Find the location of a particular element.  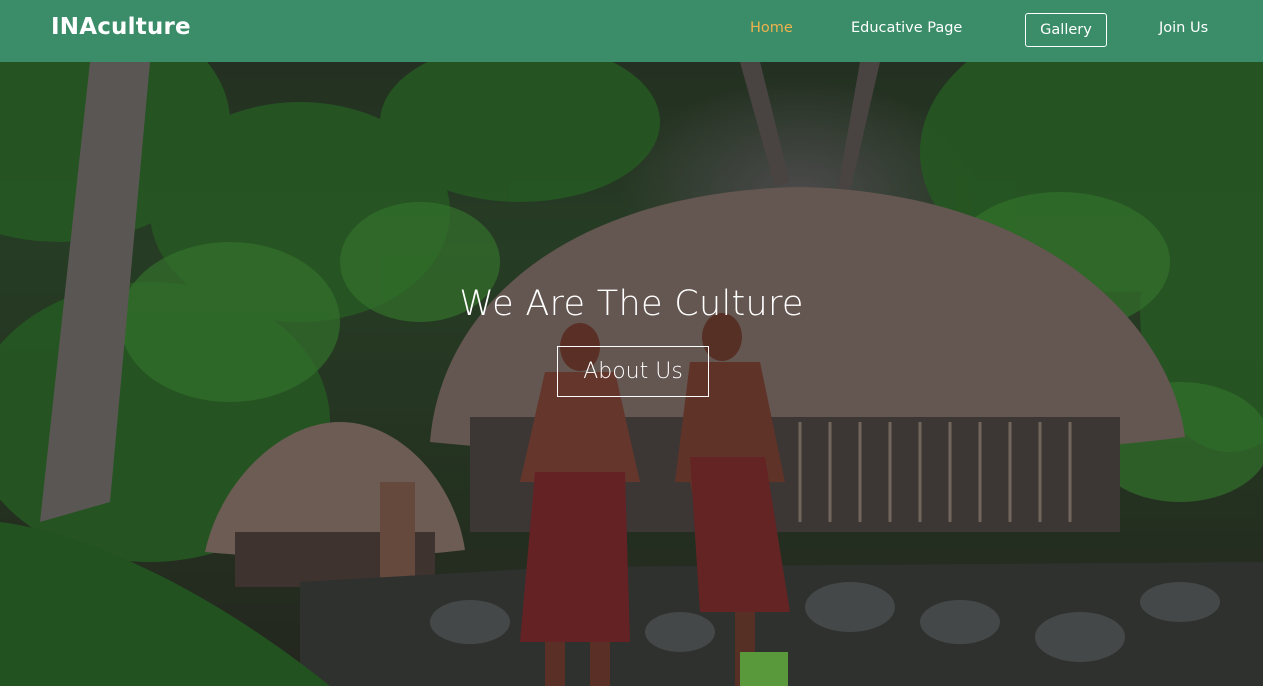

site-logo: INAculture is located at coordinates (121, 27).